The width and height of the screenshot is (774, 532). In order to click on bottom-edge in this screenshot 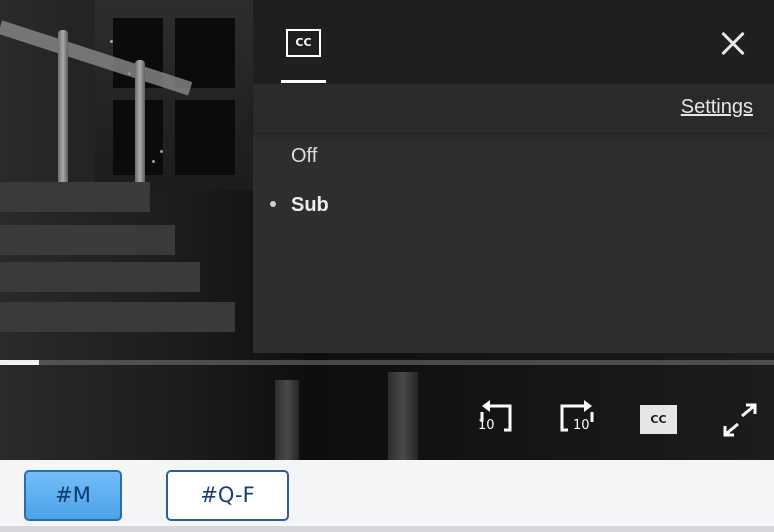, I will do `click(387, 529)`.